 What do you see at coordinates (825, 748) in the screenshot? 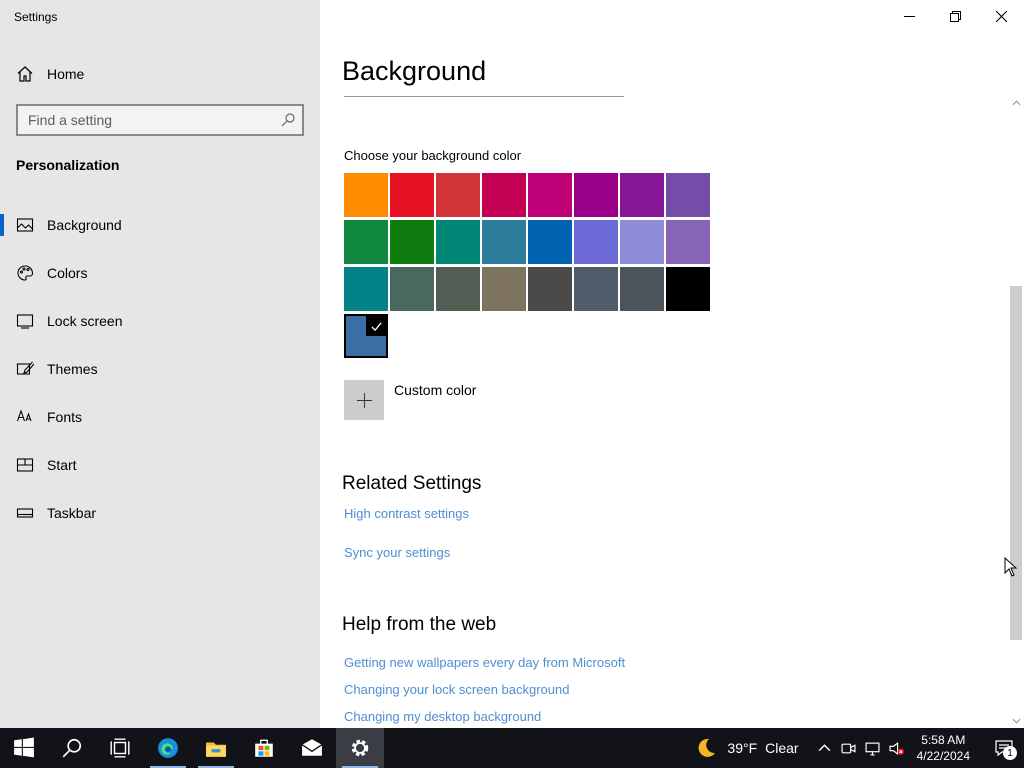
I see `show-hidden-icons-button` at bounding box center [825, 748].